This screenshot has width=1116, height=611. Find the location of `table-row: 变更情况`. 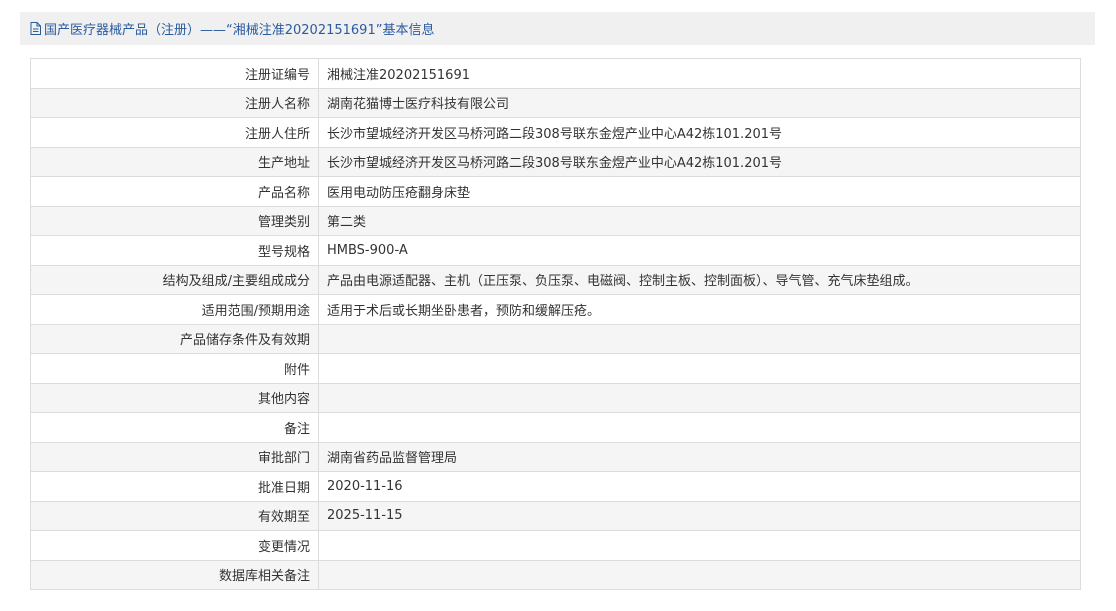

table-row: 变更情况 is located at coordinates (555, 545).